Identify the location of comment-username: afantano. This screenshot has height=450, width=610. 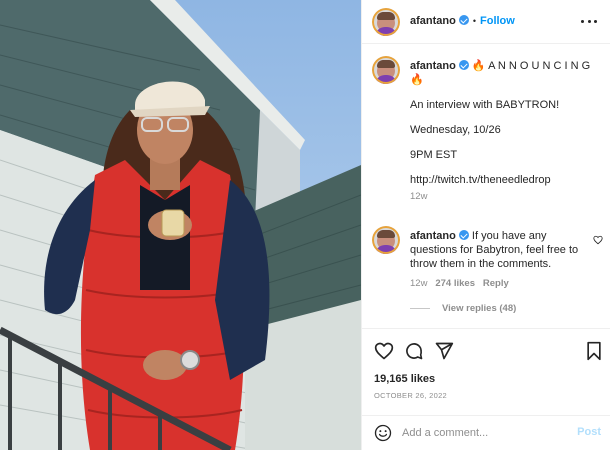
(433, 236).